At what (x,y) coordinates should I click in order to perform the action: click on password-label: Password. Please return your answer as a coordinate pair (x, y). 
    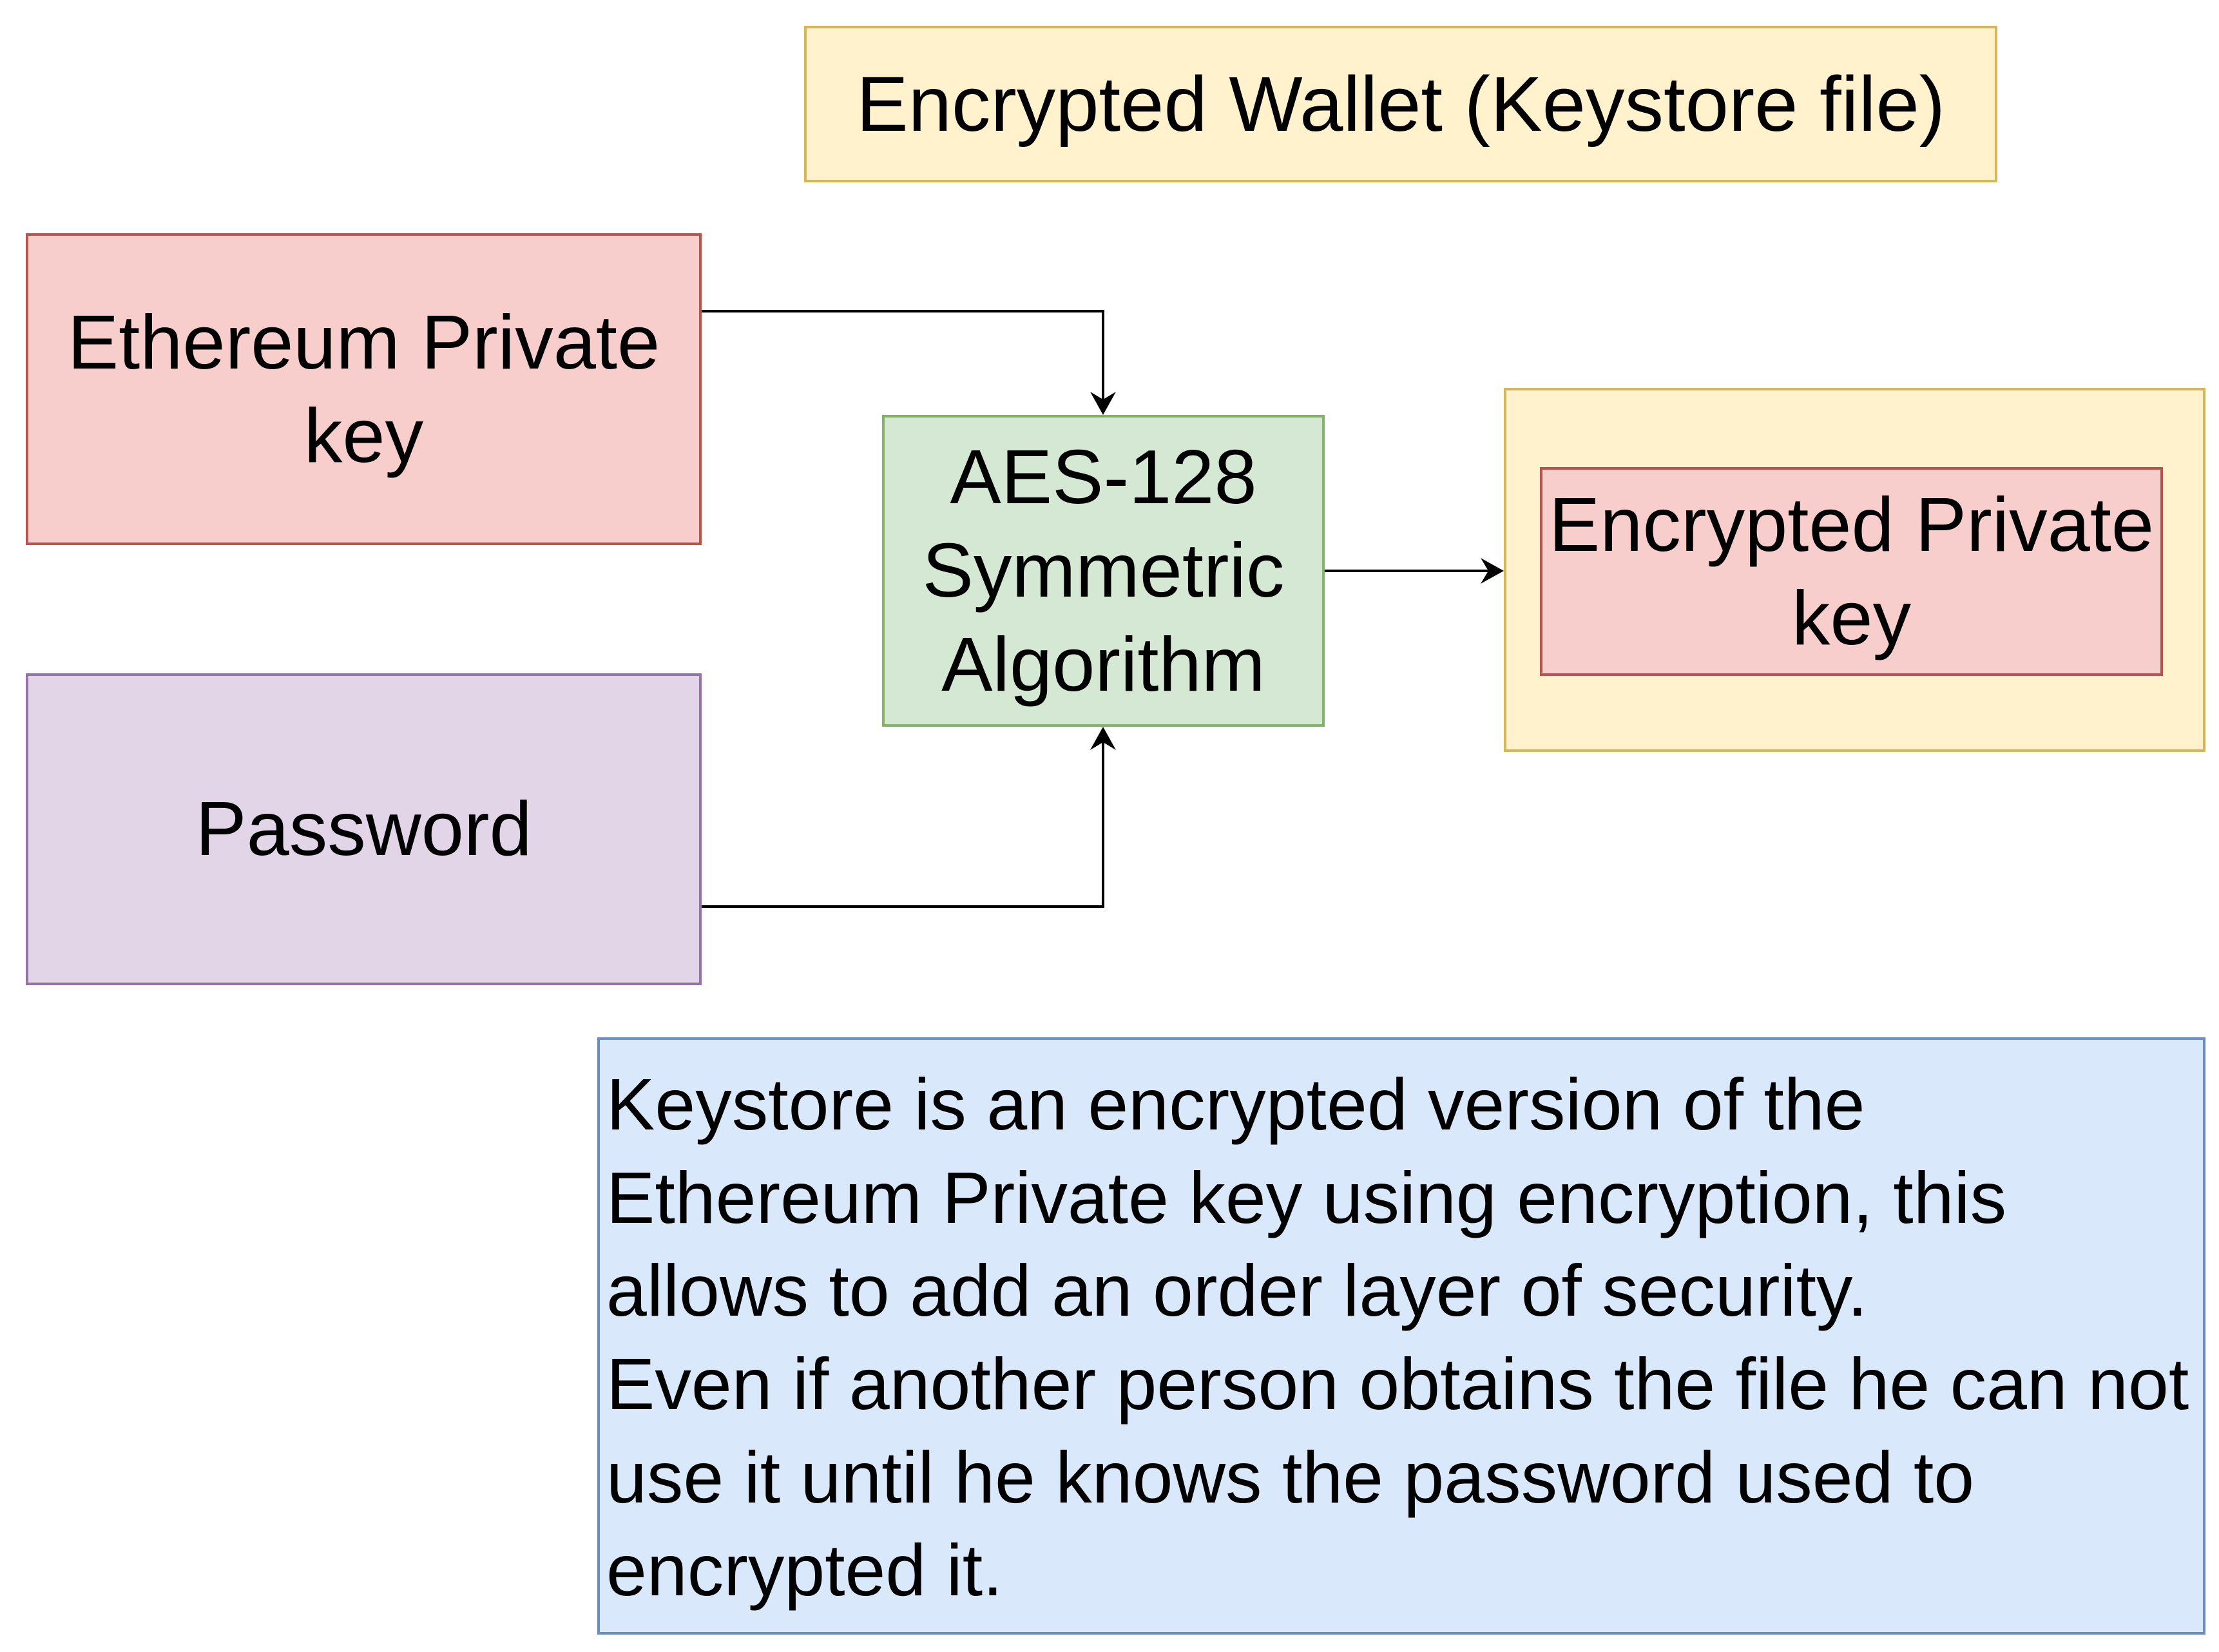
    Looking at the image, I should click on (363, 829).